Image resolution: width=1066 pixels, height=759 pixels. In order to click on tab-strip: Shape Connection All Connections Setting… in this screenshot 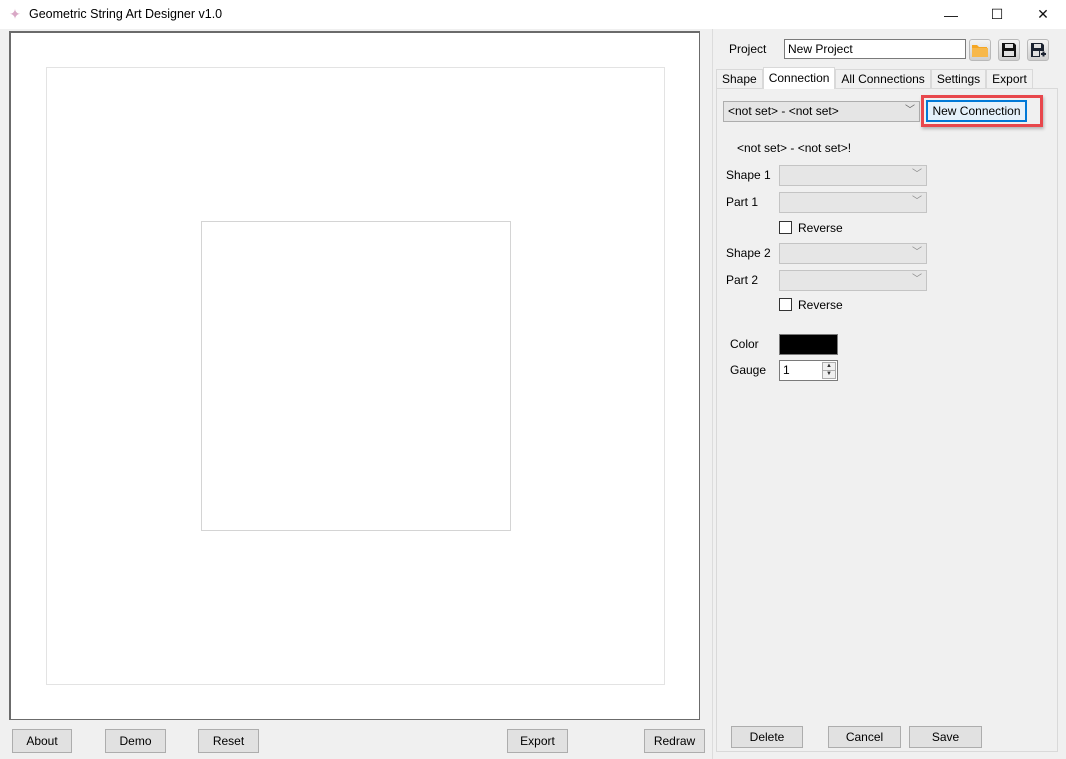, I will do `click(874, 78)`.